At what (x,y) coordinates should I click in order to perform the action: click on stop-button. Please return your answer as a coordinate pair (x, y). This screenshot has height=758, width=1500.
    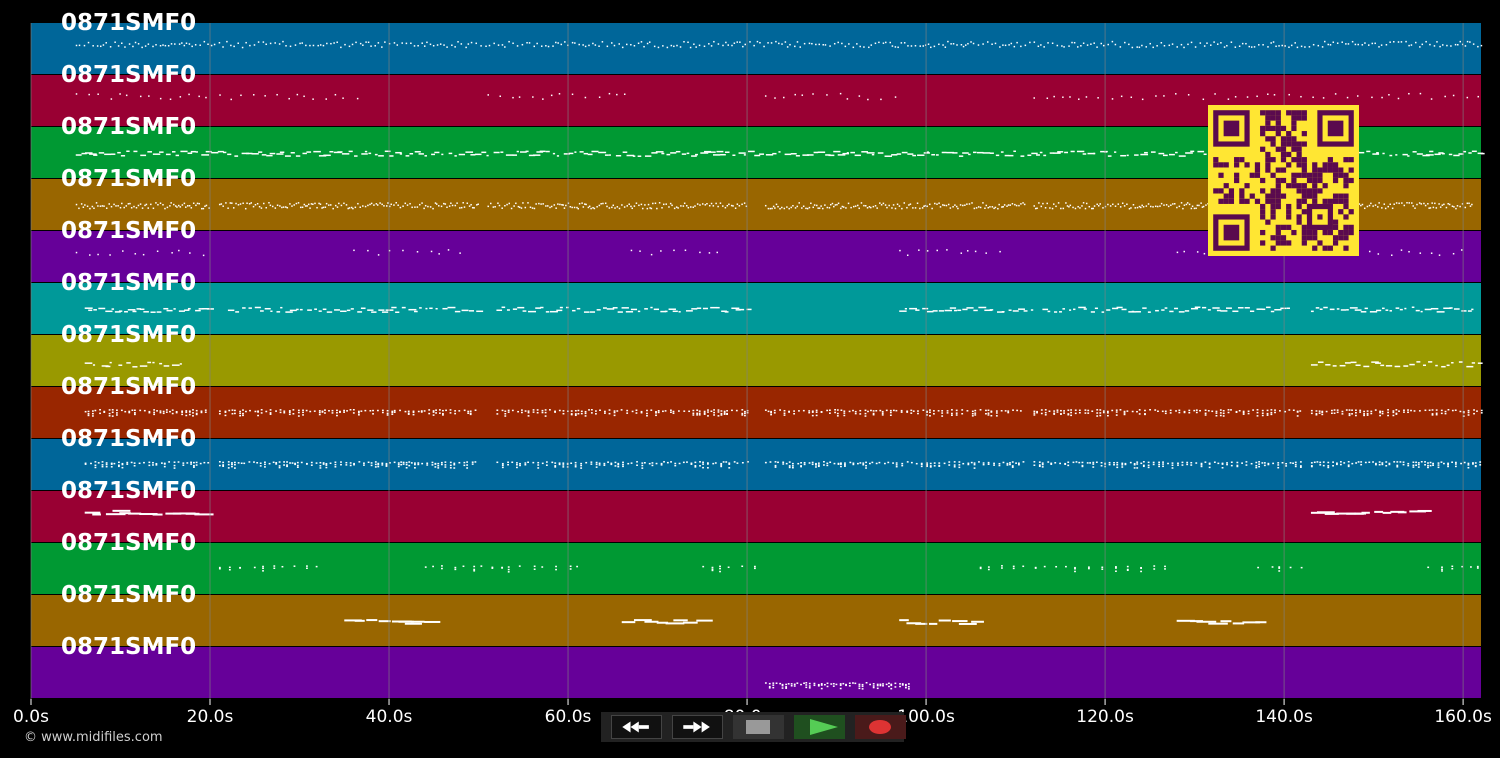
    Looking at the image, I should click on (758, 727).